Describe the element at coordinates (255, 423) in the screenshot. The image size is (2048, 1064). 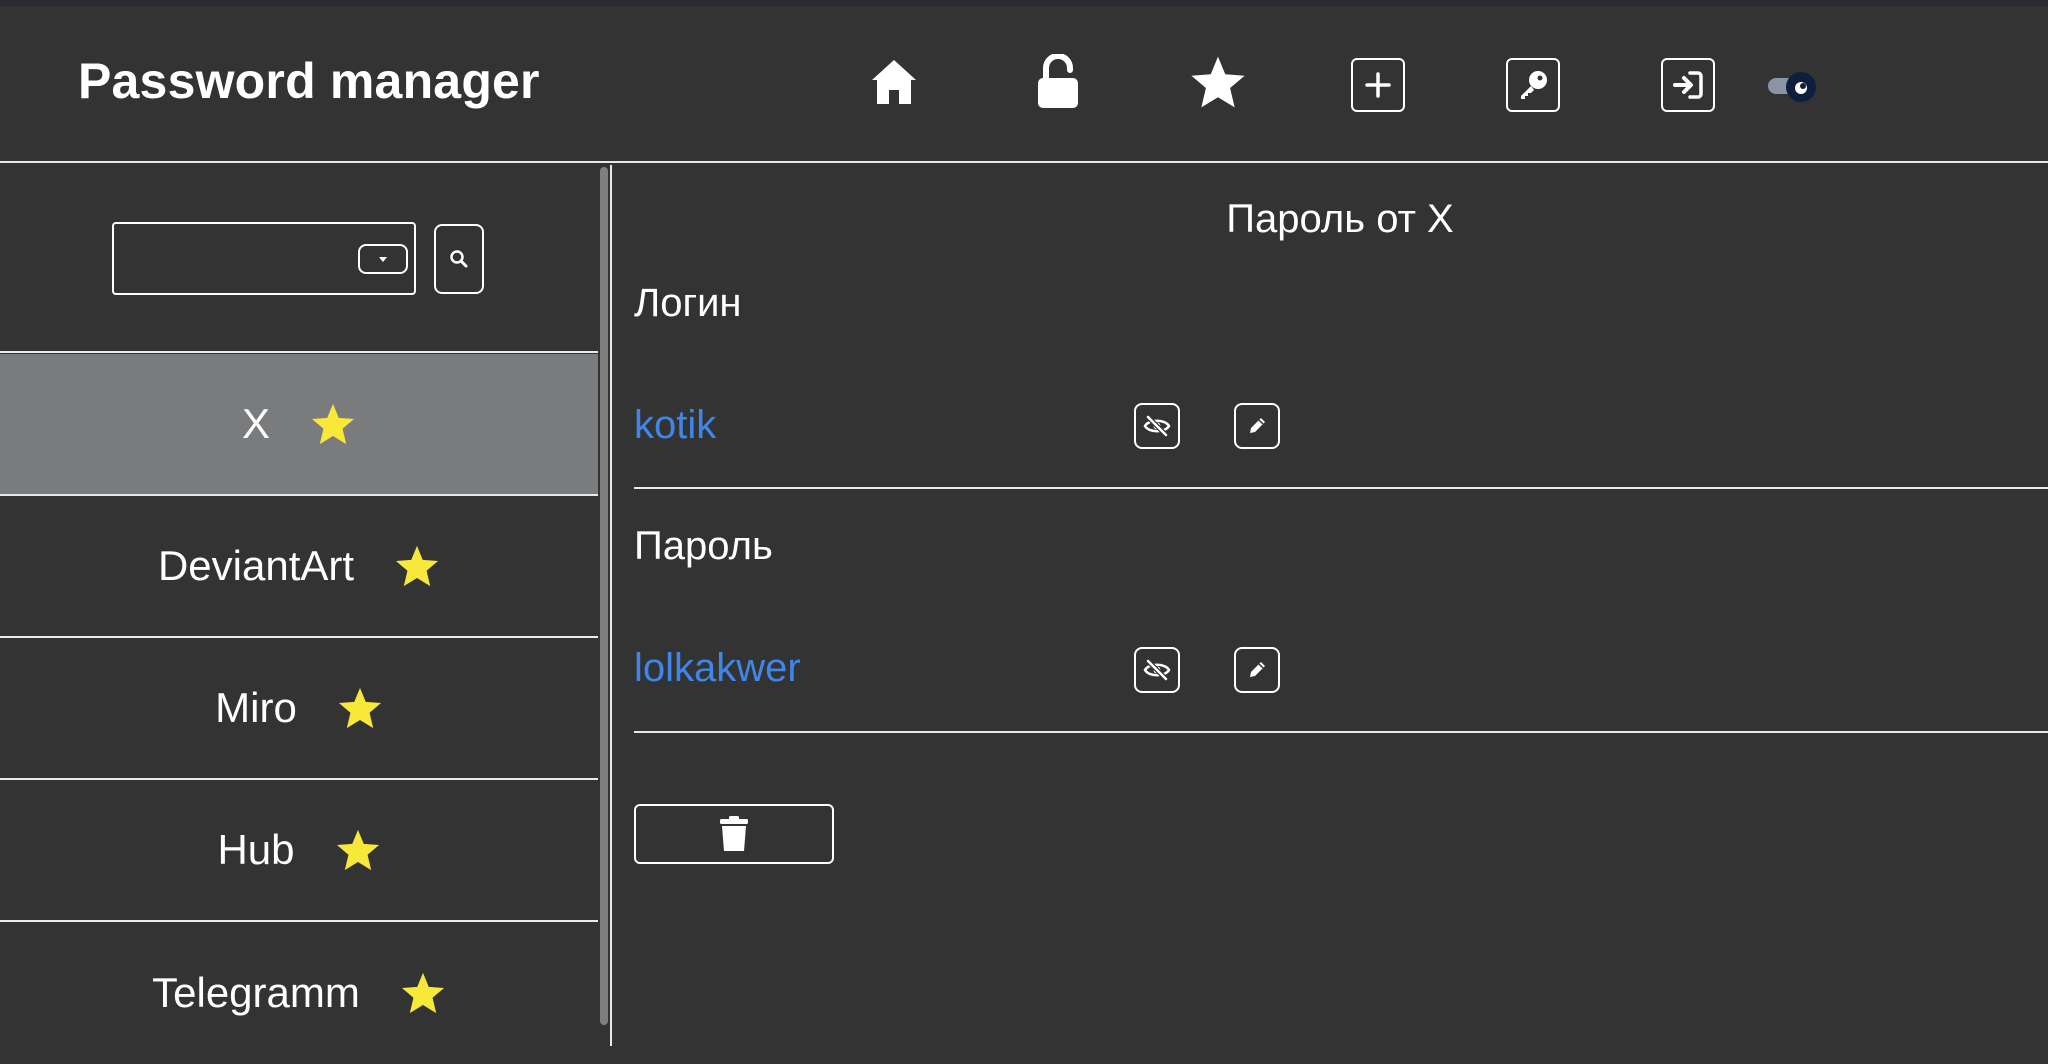
I see `list-item-label: X` at that location.